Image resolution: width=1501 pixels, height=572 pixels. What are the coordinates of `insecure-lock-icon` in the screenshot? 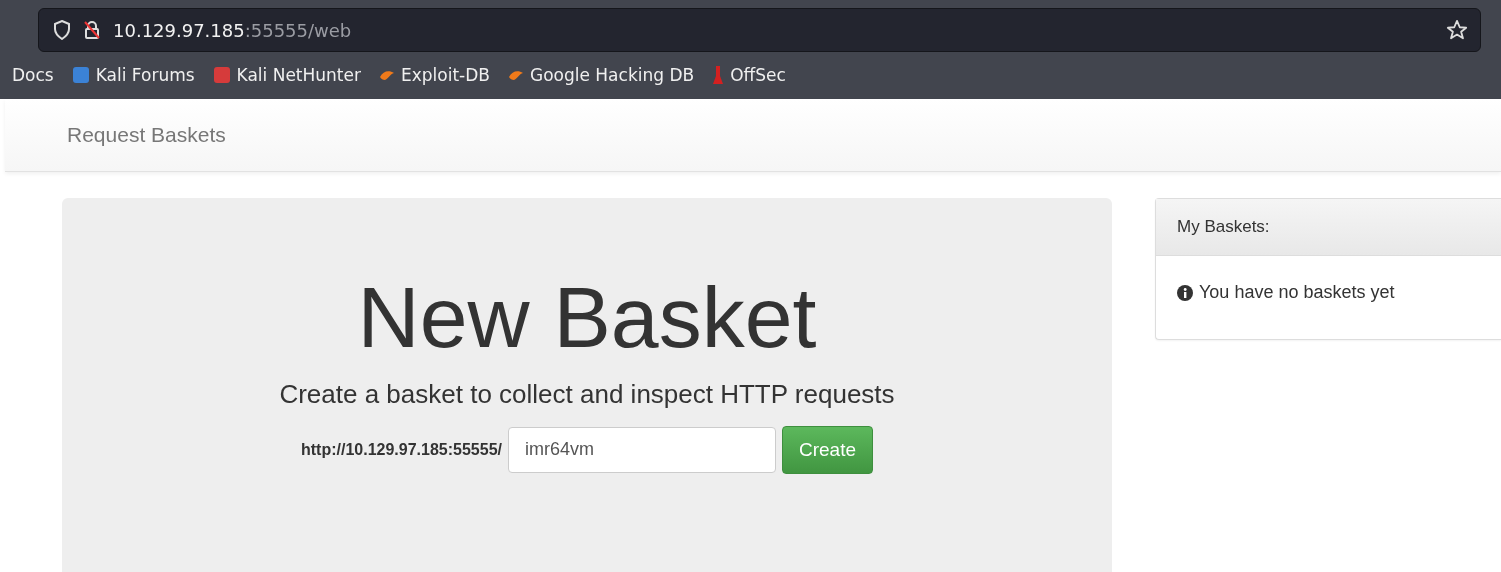 It's located at (92, 30).